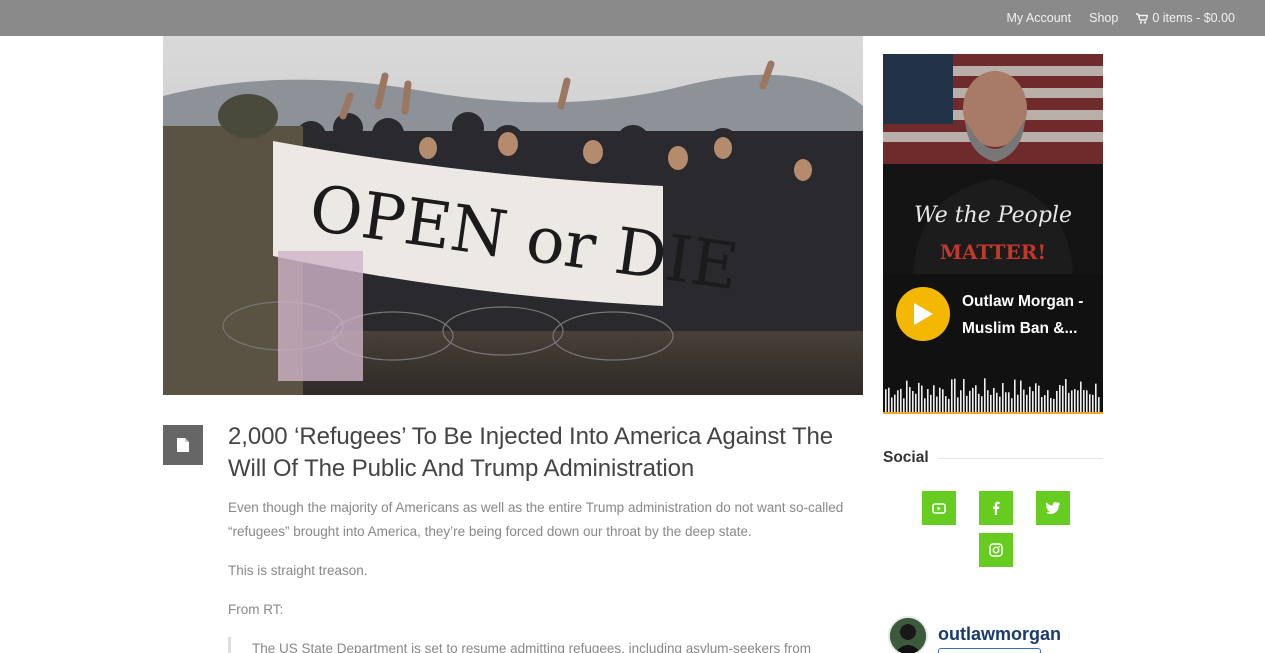 Image resolution: width=1265 pixels, height=653 pixels. Describe the element at coordinates (989, 650) in the screenshot. I see `instagram-follow-button` at that location.